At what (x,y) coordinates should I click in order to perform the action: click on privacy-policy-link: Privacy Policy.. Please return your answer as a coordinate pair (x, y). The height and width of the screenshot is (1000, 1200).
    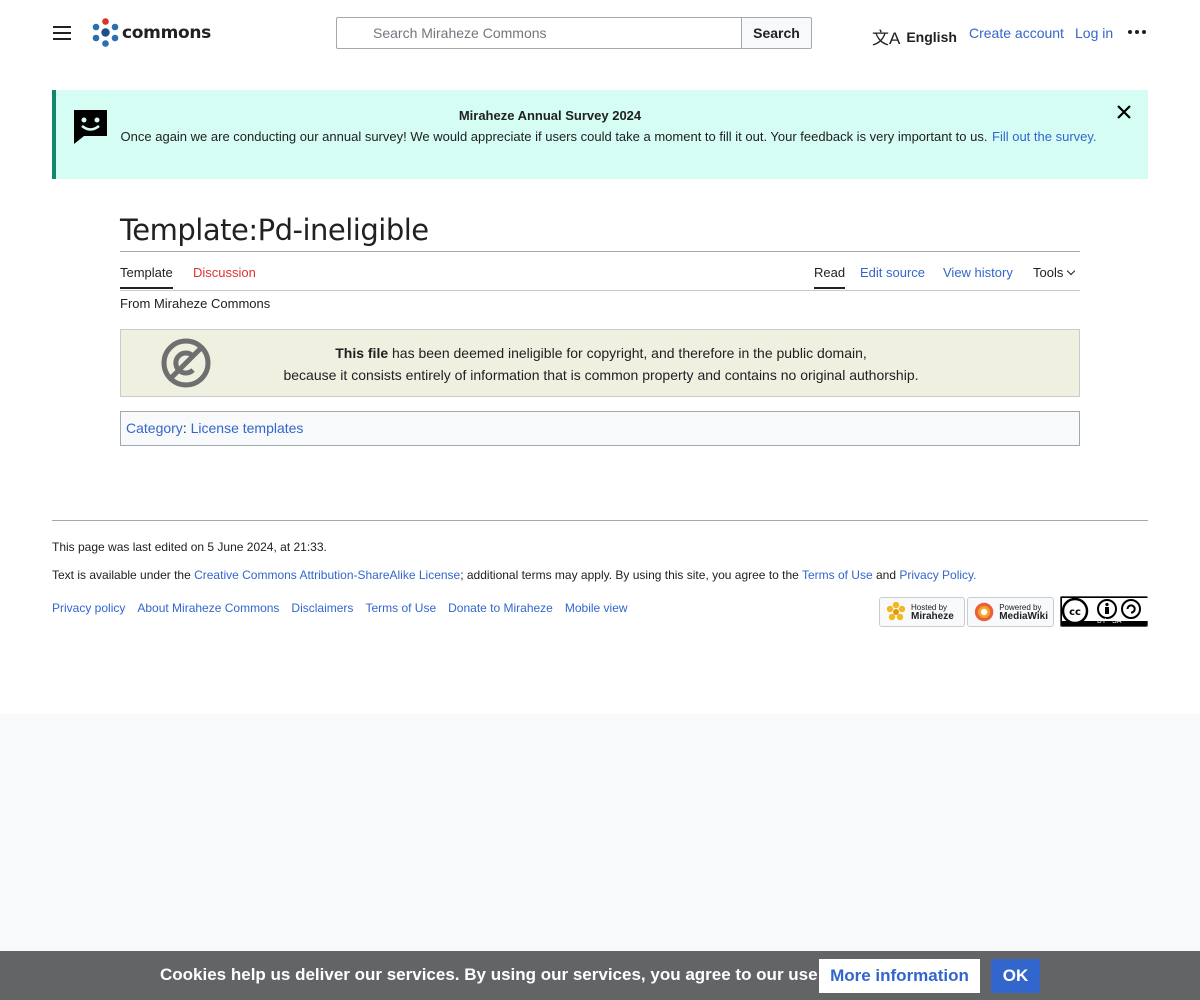
    Looking at the image, I should click on (937, 575).